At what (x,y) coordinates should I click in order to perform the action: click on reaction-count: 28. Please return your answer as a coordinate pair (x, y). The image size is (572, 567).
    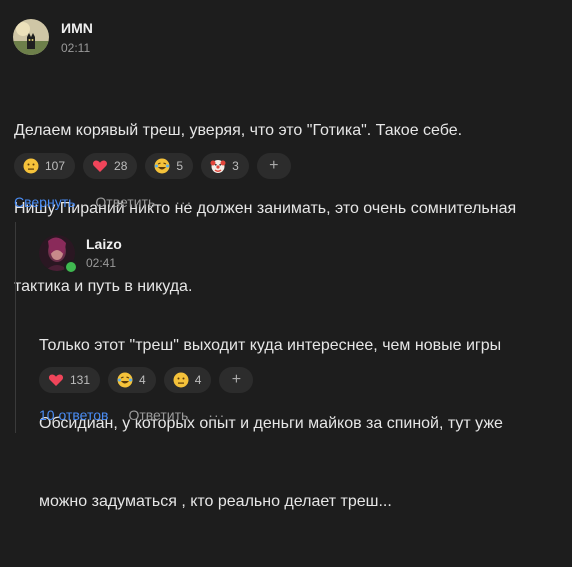
    Looking at the image, I should click on (121, 166).